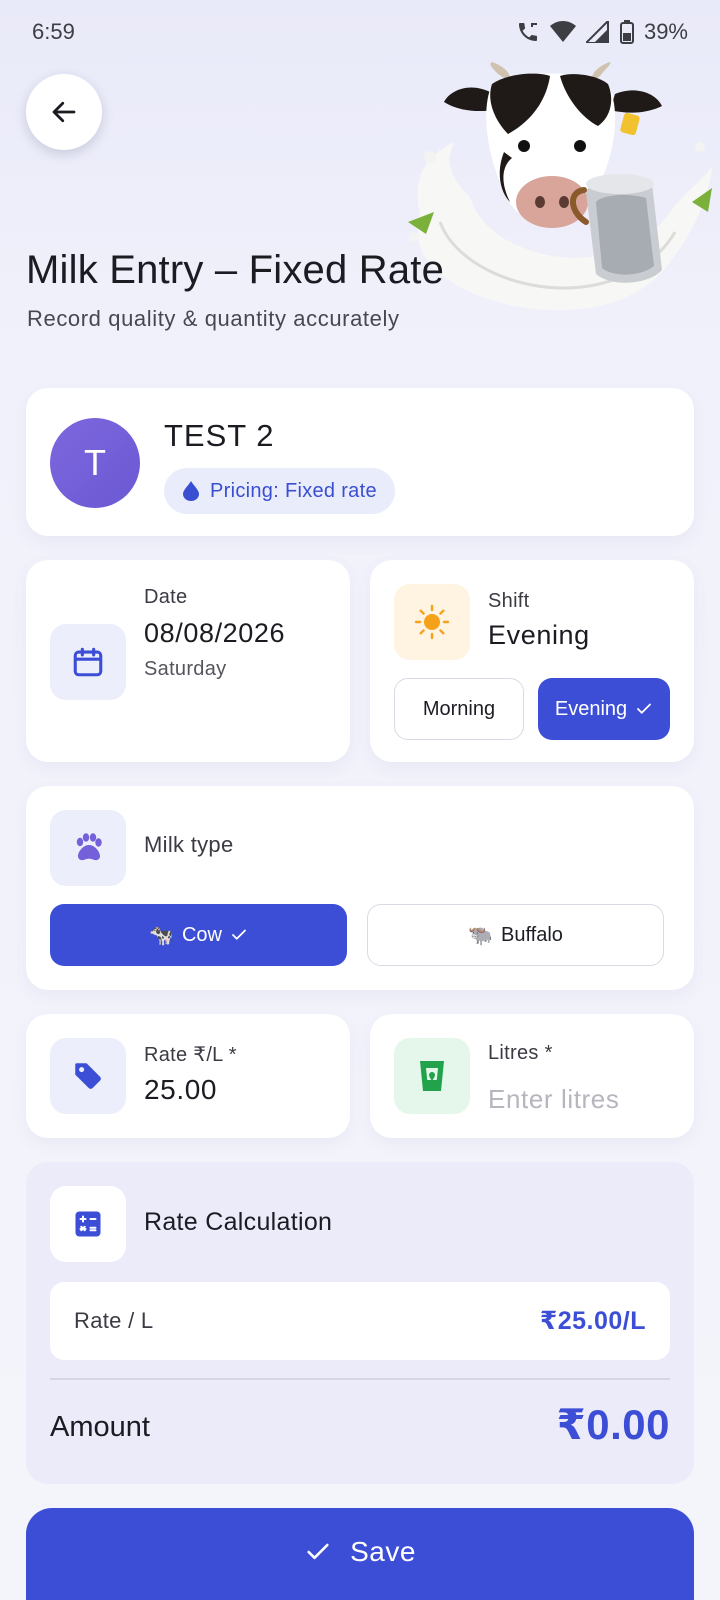 Image resolution: width=720 pixels, height=1600 pixels. Describe the element at coordinates (626, 32) in the screenshot. I see `battery-icon` at that location.